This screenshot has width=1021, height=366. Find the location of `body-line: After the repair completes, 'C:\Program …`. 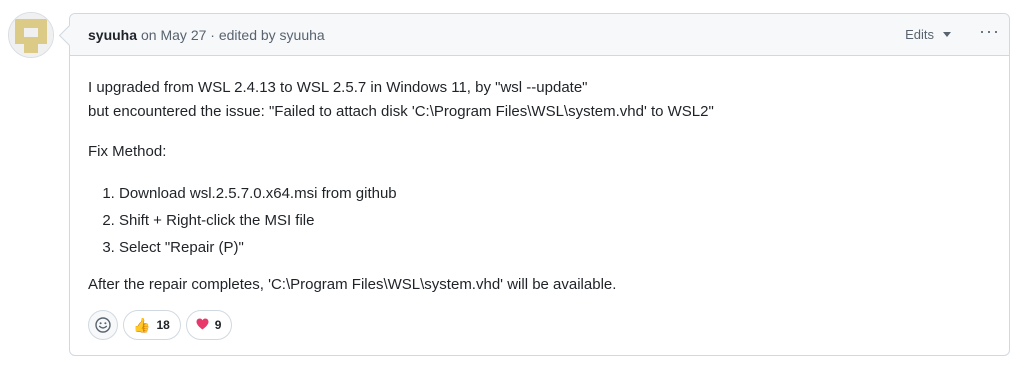

body-line: After the repair completes, 'C:\Program … is located at coordinates (352, 284).